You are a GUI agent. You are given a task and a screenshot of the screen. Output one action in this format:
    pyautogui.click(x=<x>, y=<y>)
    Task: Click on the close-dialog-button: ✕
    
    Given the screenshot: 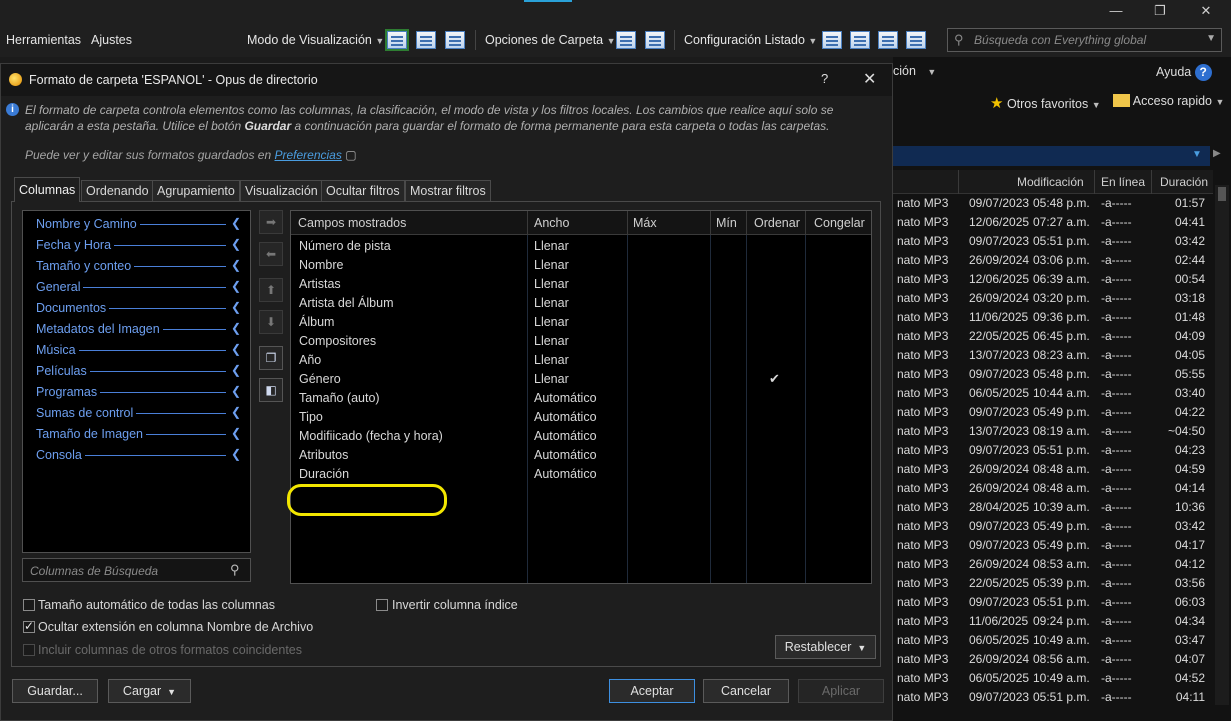 What is the action you would take?
    pyautogui.click(x=869, y=79)
    